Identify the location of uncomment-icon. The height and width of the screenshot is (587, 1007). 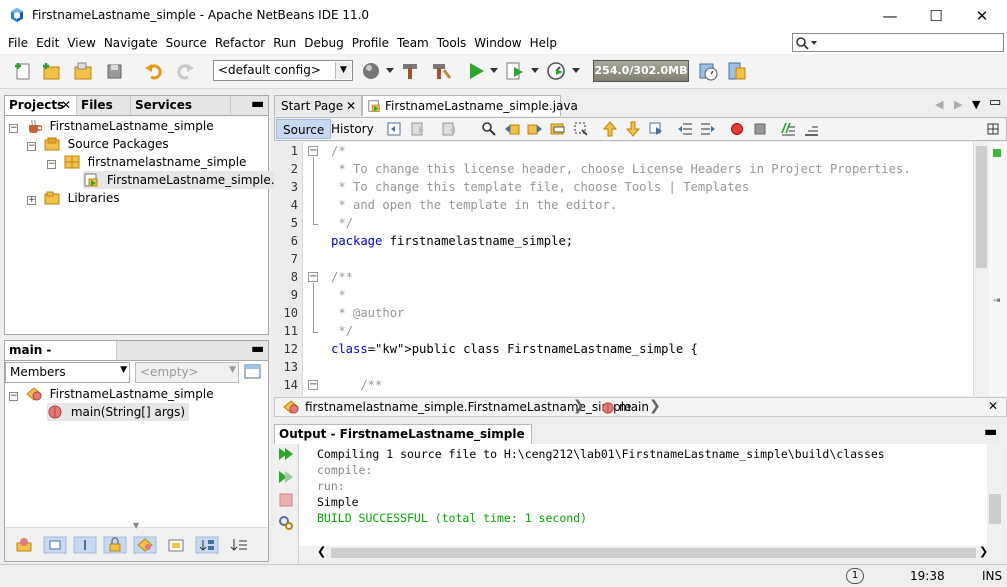
(811, 129).